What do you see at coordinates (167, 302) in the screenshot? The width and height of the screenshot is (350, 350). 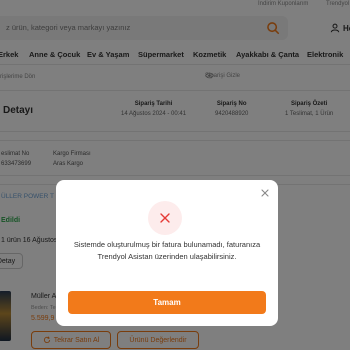 I see `ok-button: Tamam` at bounding box center [167, 302].